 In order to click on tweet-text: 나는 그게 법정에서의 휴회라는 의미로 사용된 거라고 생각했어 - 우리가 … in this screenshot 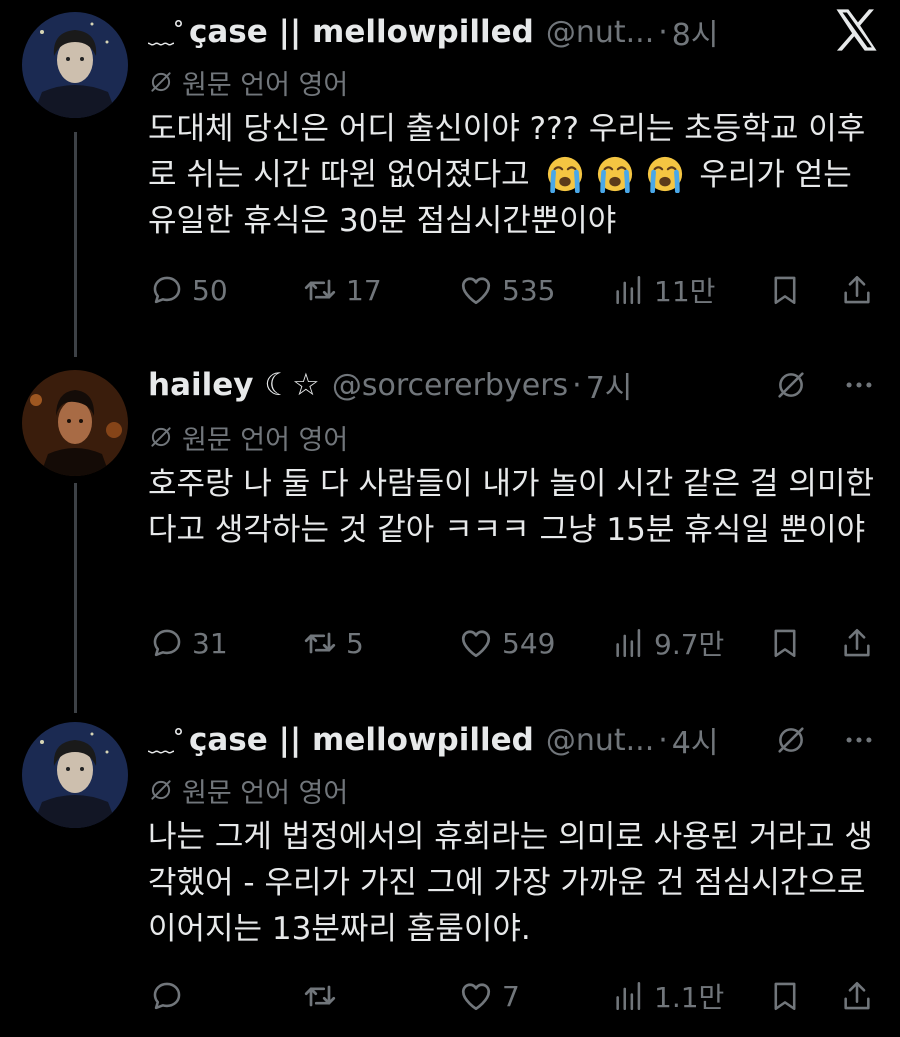, I will do `click(510, 883)`.